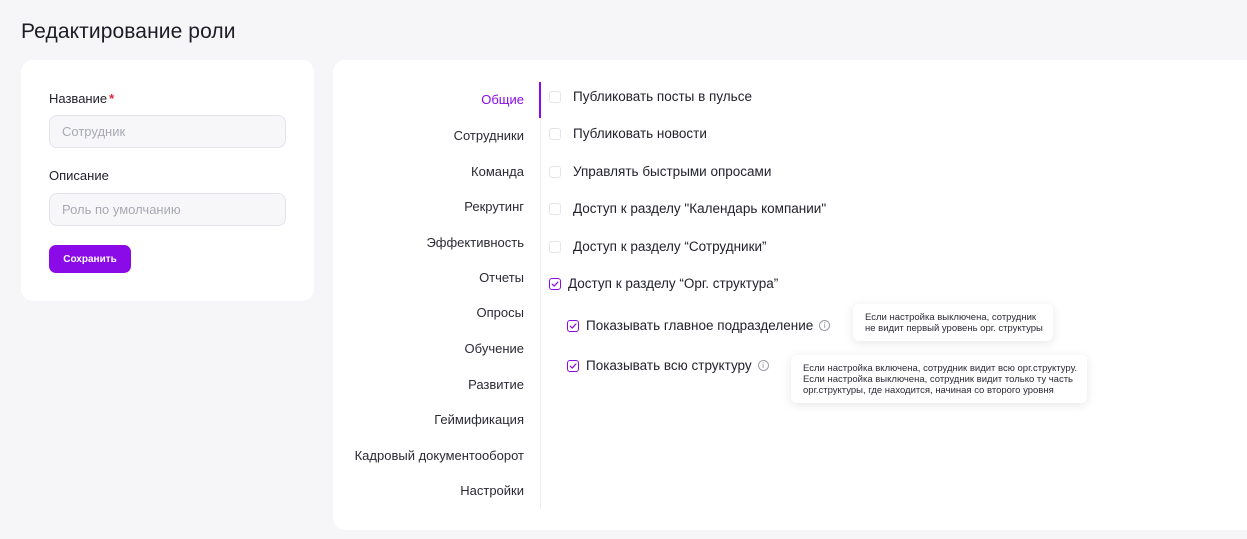 The image size is (1247, 539). I want to click on permission-label: Показывать всю структуру, so click(669, 365).